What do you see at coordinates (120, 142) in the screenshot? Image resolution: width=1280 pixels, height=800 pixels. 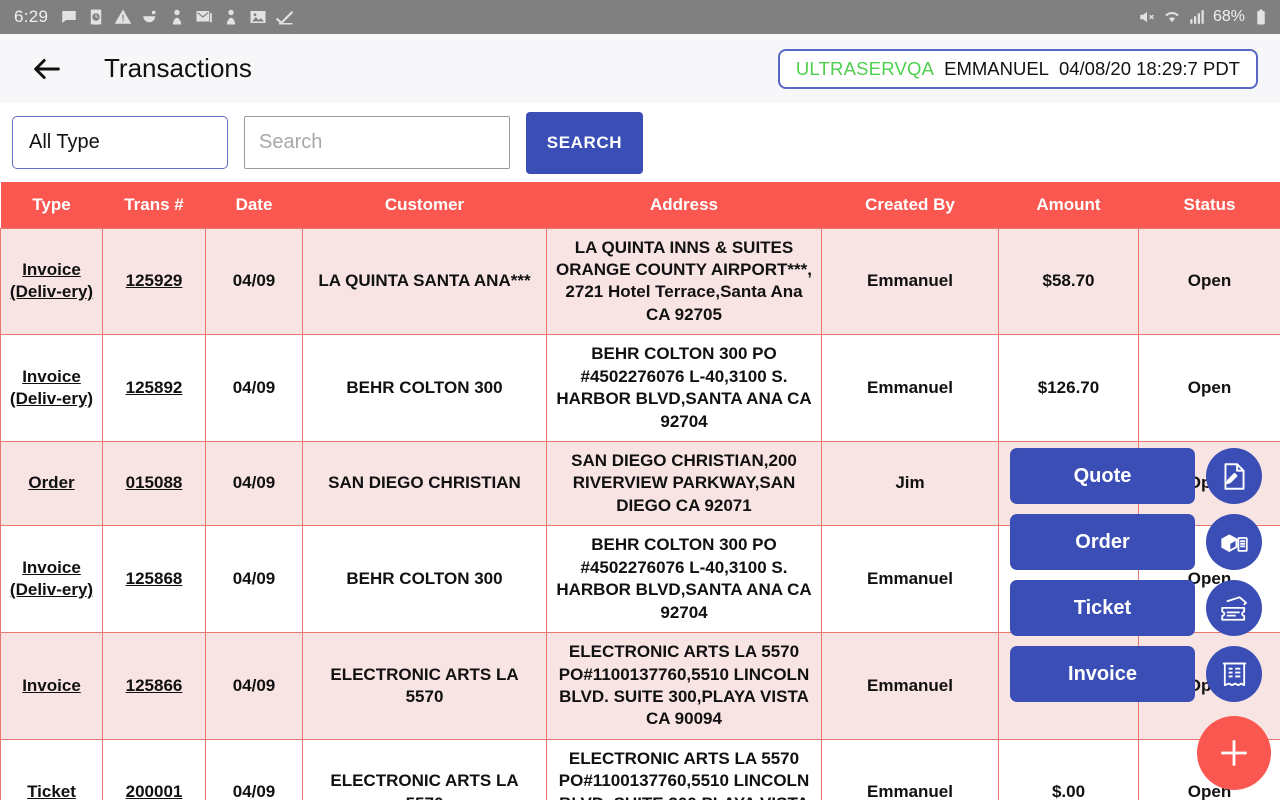 I see `type-filter-select: All Type` at bounding box center [120, 142].